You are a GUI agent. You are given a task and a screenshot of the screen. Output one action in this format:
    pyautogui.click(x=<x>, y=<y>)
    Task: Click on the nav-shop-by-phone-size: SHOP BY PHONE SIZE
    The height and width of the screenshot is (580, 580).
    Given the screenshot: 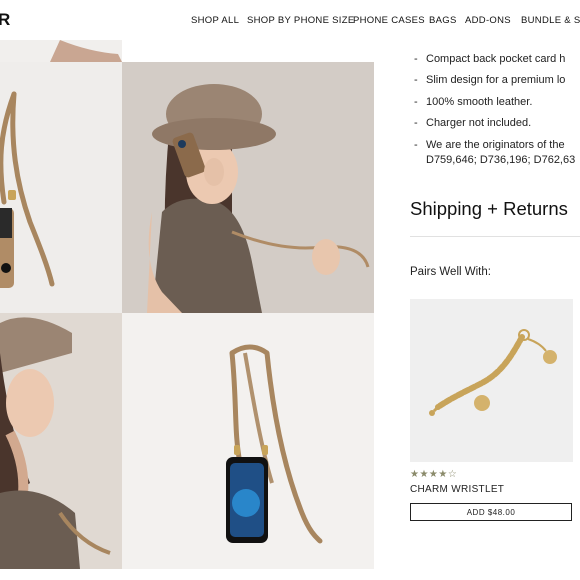 What is the action you would take?
    pyautogui.click(x=300, y=20)
    